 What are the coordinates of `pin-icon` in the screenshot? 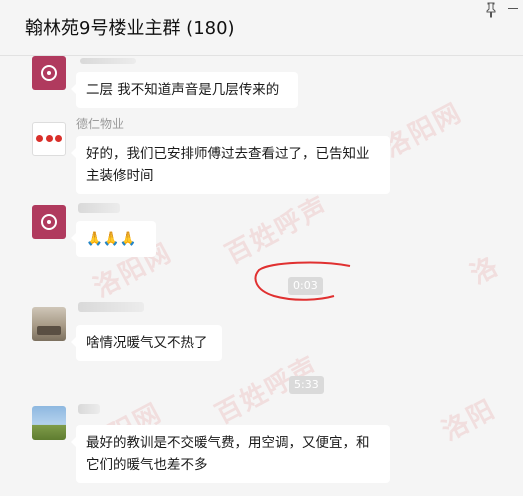 It's located at (491, 10).